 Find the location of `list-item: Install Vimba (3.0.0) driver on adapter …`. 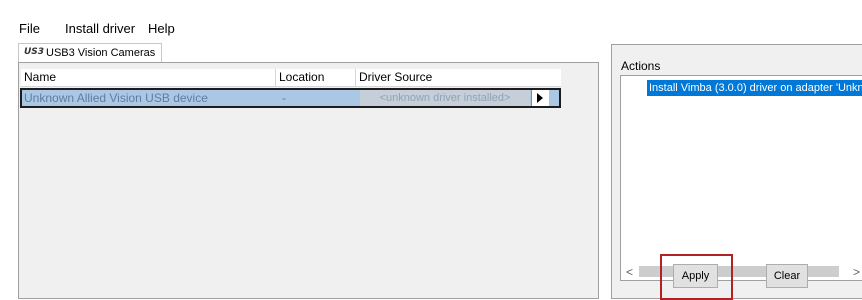

list-item: Install Vimba (3.0.0) driver on adapter … is located at coordinates (754, 88).